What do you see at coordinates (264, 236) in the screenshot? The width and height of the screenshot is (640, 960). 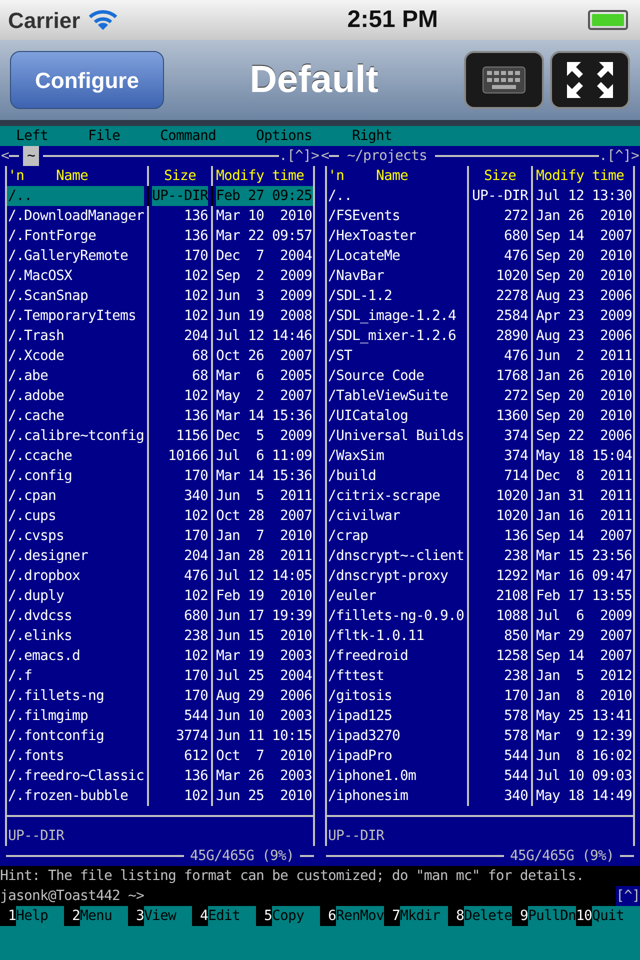 I see `file-date: Mar 22 09:57` at bounding box center [264, 236].